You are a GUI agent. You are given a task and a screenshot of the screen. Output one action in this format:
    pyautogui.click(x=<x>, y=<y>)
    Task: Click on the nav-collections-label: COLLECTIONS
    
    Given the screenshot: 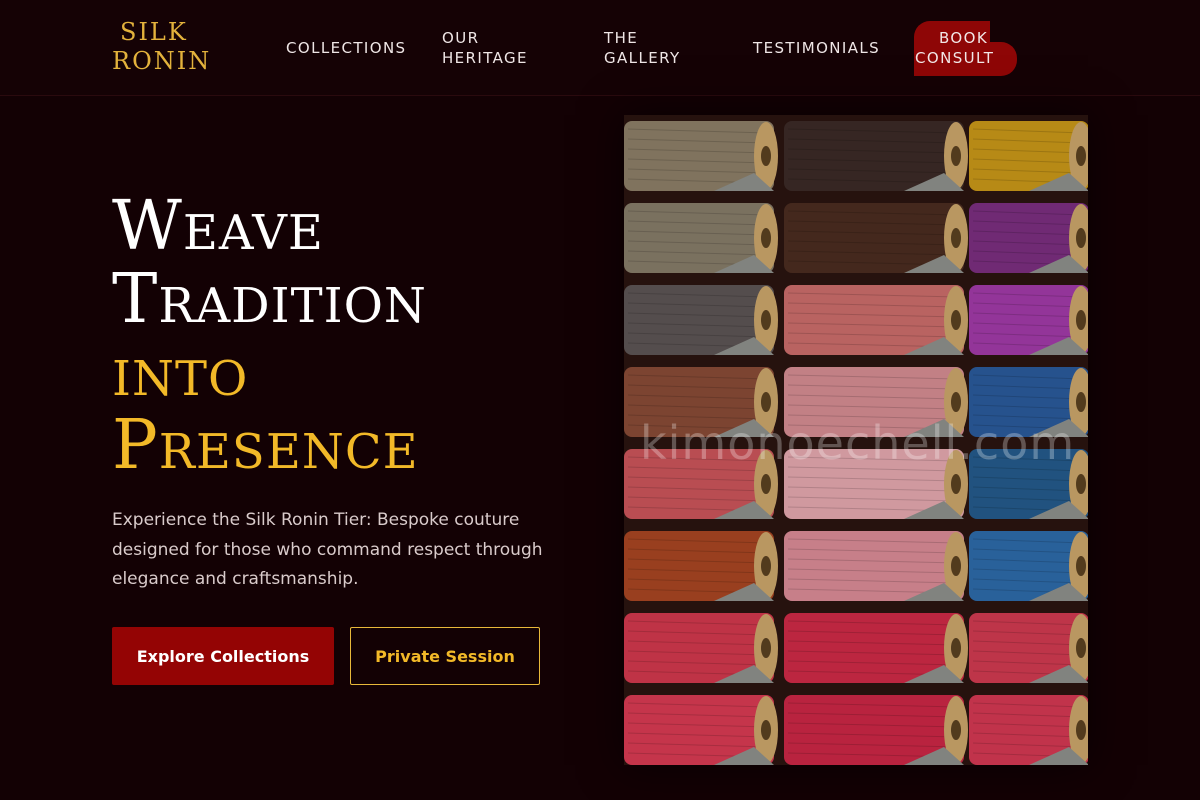 What is the action you would take?
    pyautogui.click(x=346, y=48)
    